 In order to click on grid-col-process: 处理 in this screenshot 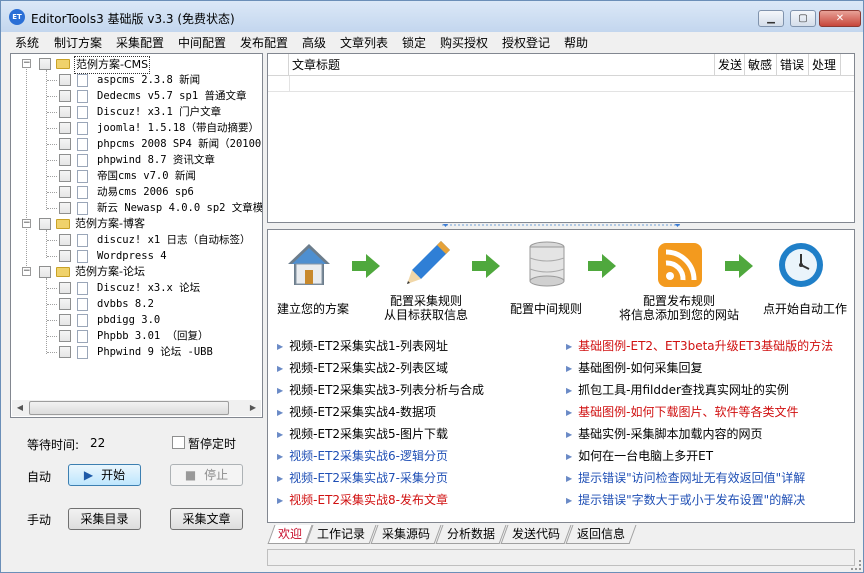, I will do `click(825, 65)`.